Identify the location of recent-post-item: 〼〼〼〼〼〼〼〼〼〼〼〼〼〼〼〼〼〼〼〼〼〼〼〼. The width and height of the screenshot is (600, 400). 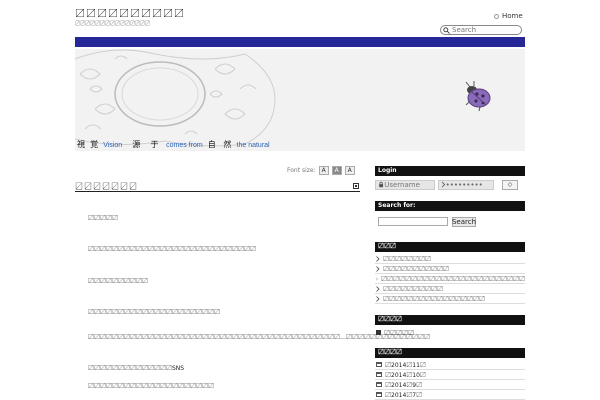
(450, 279).